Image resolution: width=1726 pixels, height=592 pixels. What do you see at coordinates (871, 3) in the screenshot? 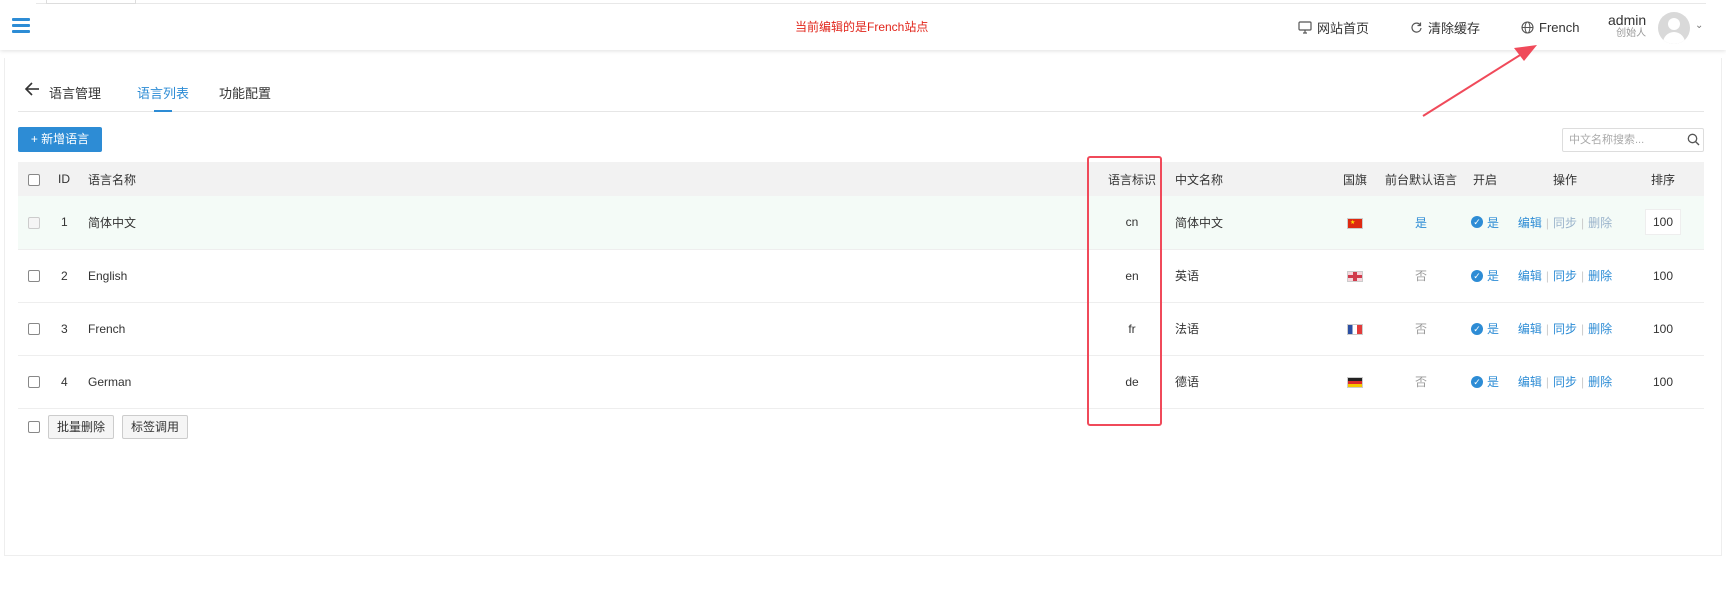
I see `top-divider` at bounding box center [871, 3].